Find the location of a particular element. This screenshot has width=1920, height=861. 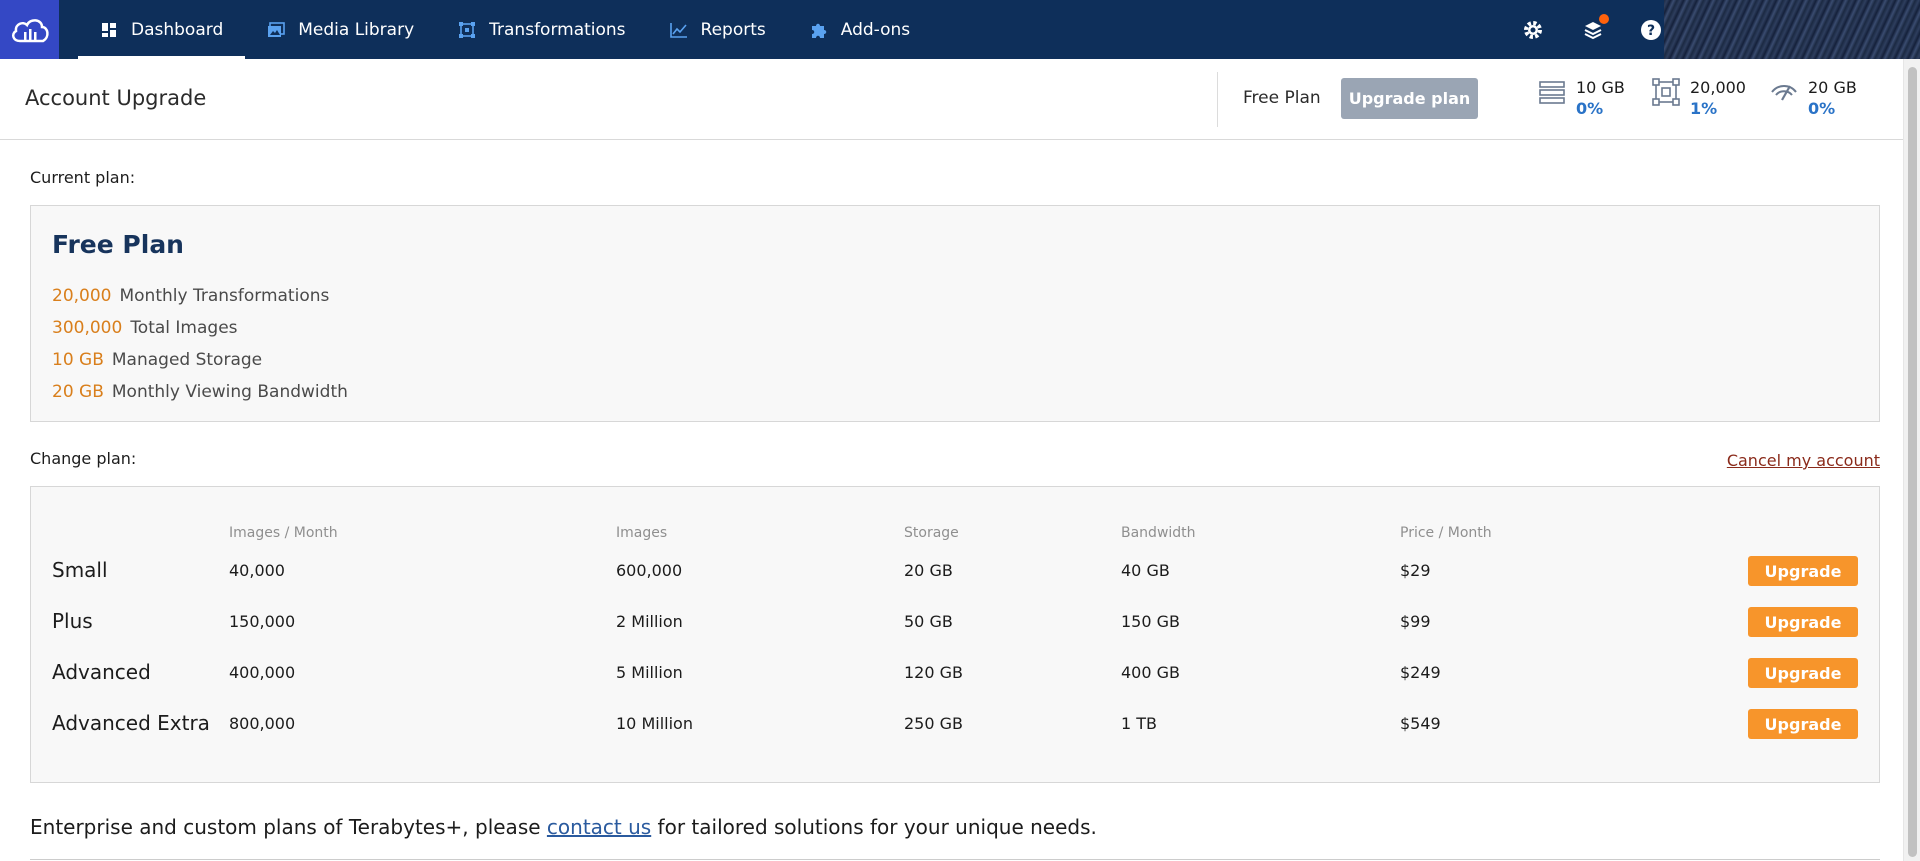

media-library-icon is located at coordinates (276, 30).